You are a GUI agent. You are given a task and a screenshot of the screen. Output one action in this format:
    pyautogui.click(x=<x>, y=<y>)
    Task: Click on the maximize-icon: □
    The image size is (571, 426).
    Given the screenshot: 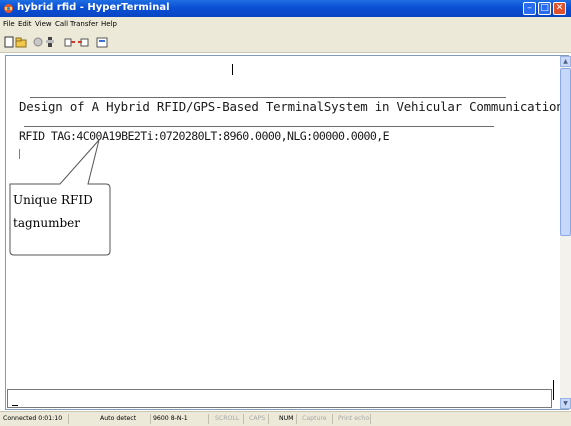 What is the action you would take?
    pyautogui.click(x=544, y=8)
    